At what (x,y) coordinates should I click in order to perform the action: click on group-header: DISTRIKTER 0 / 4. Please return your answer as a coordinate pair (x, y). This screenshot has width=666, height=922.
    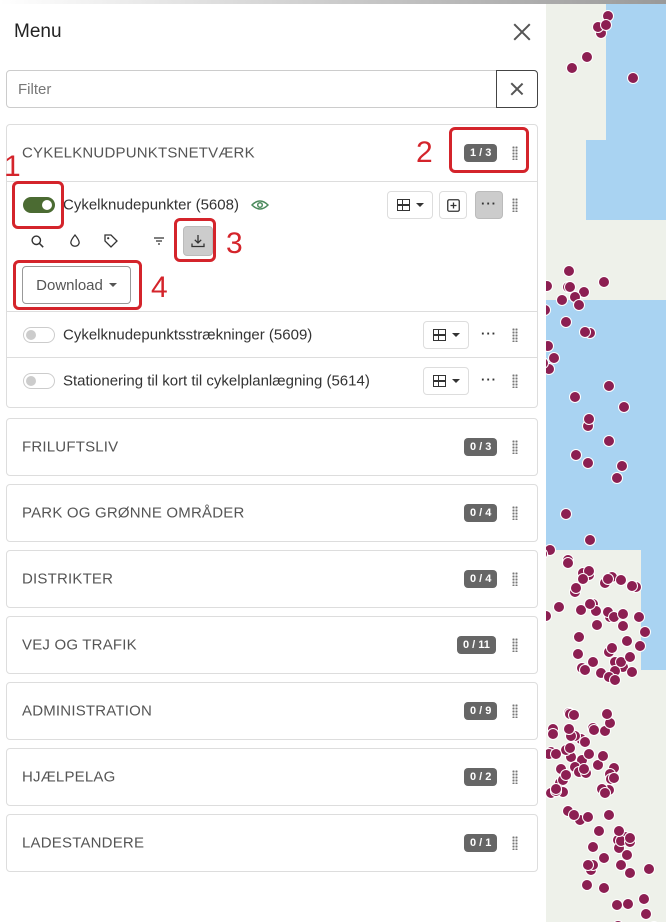
    Looking at the image, I should click on (272, 579).